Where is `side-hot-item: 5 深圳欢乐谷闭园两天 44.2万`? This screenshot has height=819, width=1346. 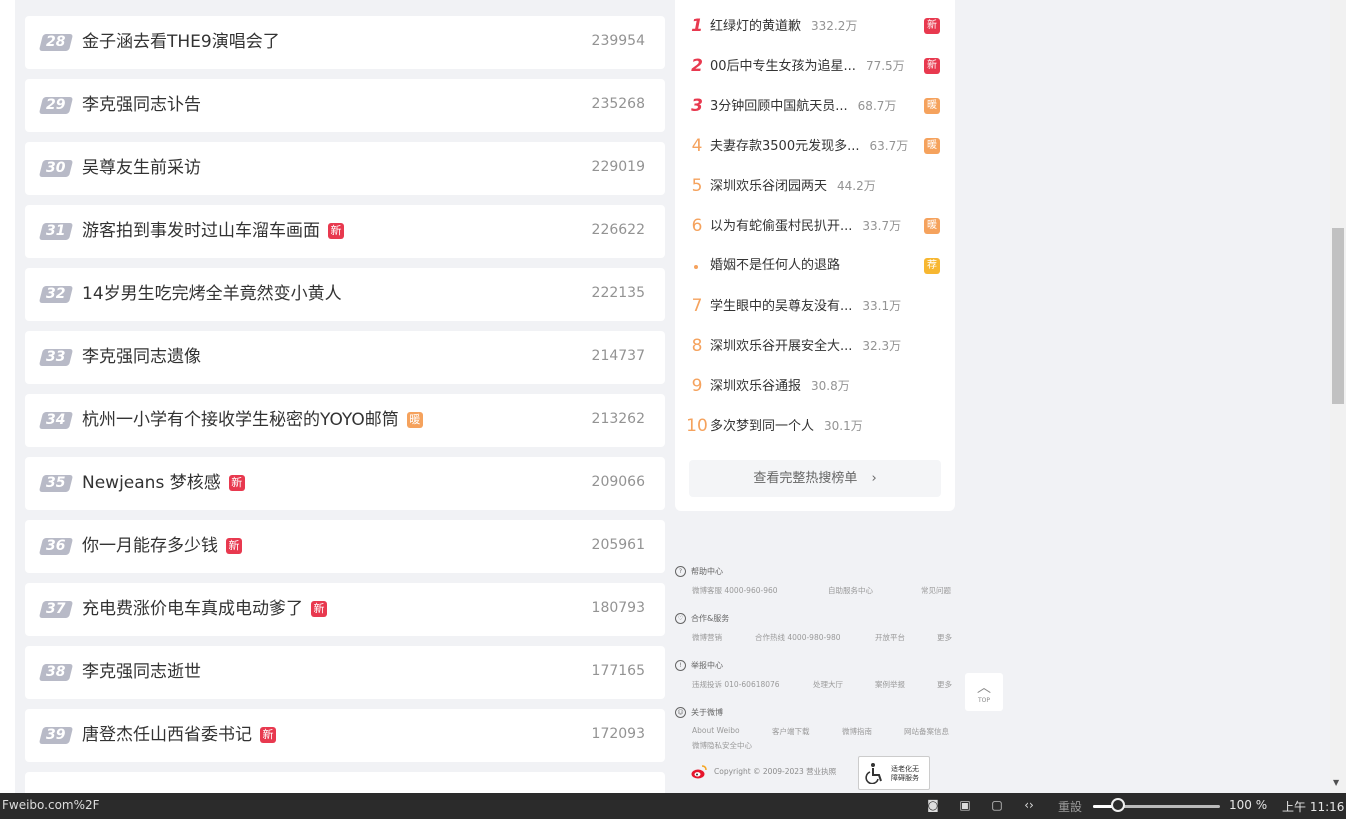 side-hot-item: 5 深圳欢乐谷闭园两天 44.2万 is located at coordinates (815, 186).